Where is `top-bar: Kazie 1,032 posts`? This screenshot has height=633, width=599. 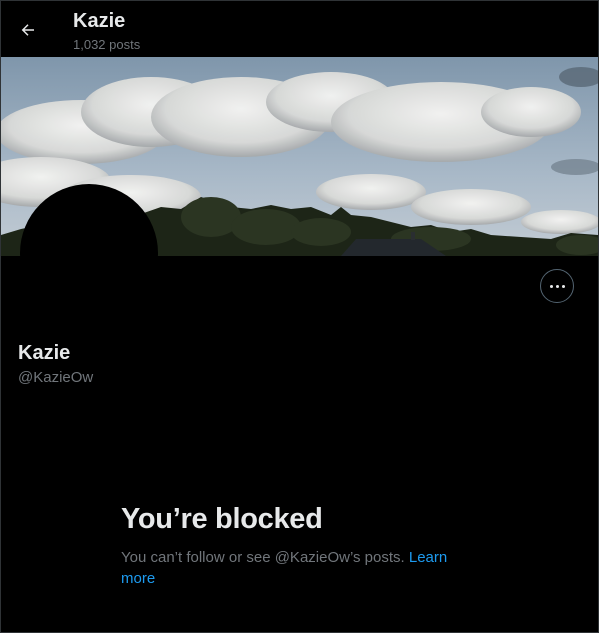
top-bar: Kazie 1,032 posts is located at coordinates (299, 29).